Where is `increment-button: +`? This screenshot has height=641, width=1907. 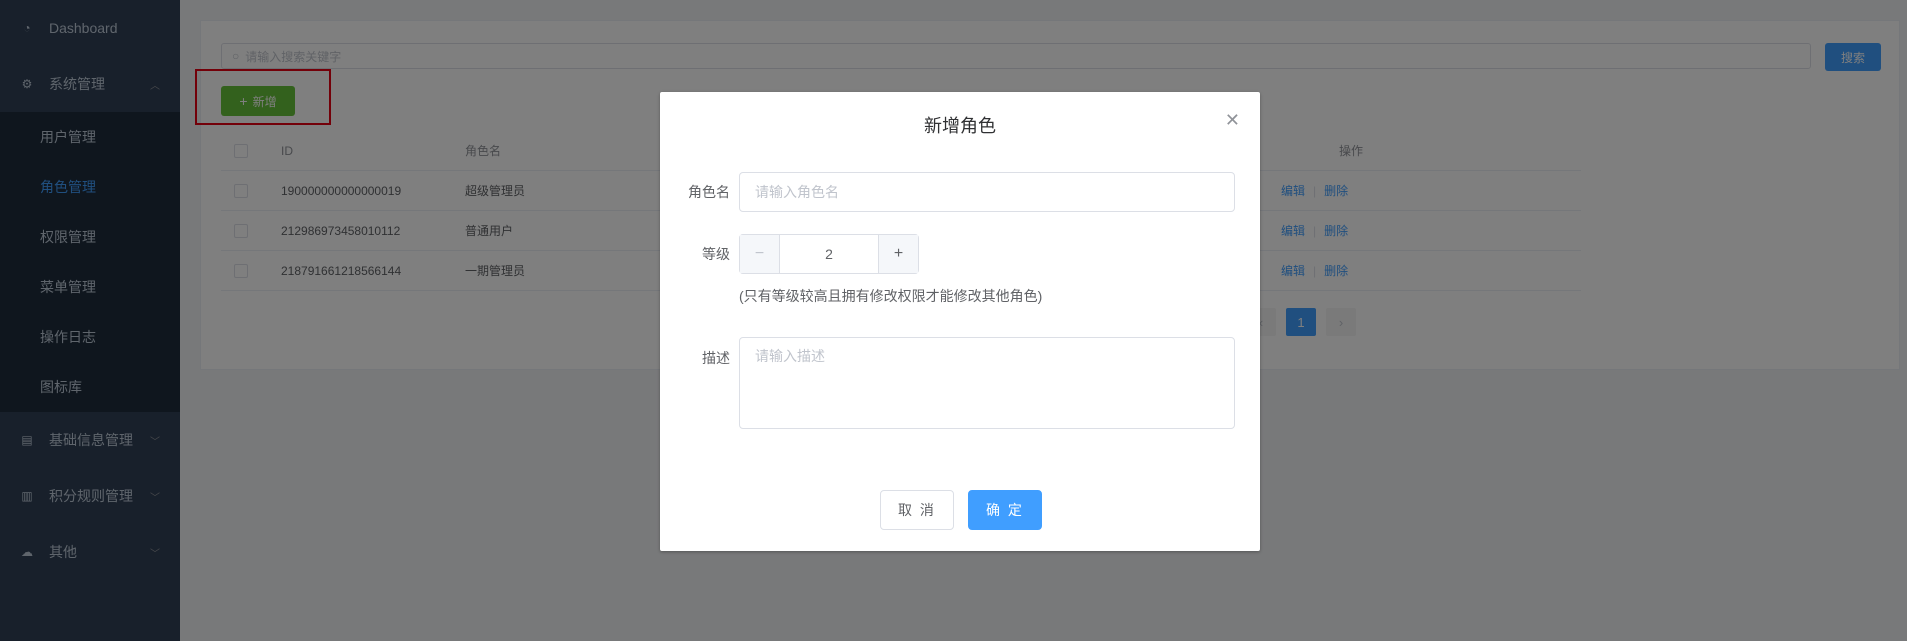
increment-button: + is located at coordinates (898, 254).